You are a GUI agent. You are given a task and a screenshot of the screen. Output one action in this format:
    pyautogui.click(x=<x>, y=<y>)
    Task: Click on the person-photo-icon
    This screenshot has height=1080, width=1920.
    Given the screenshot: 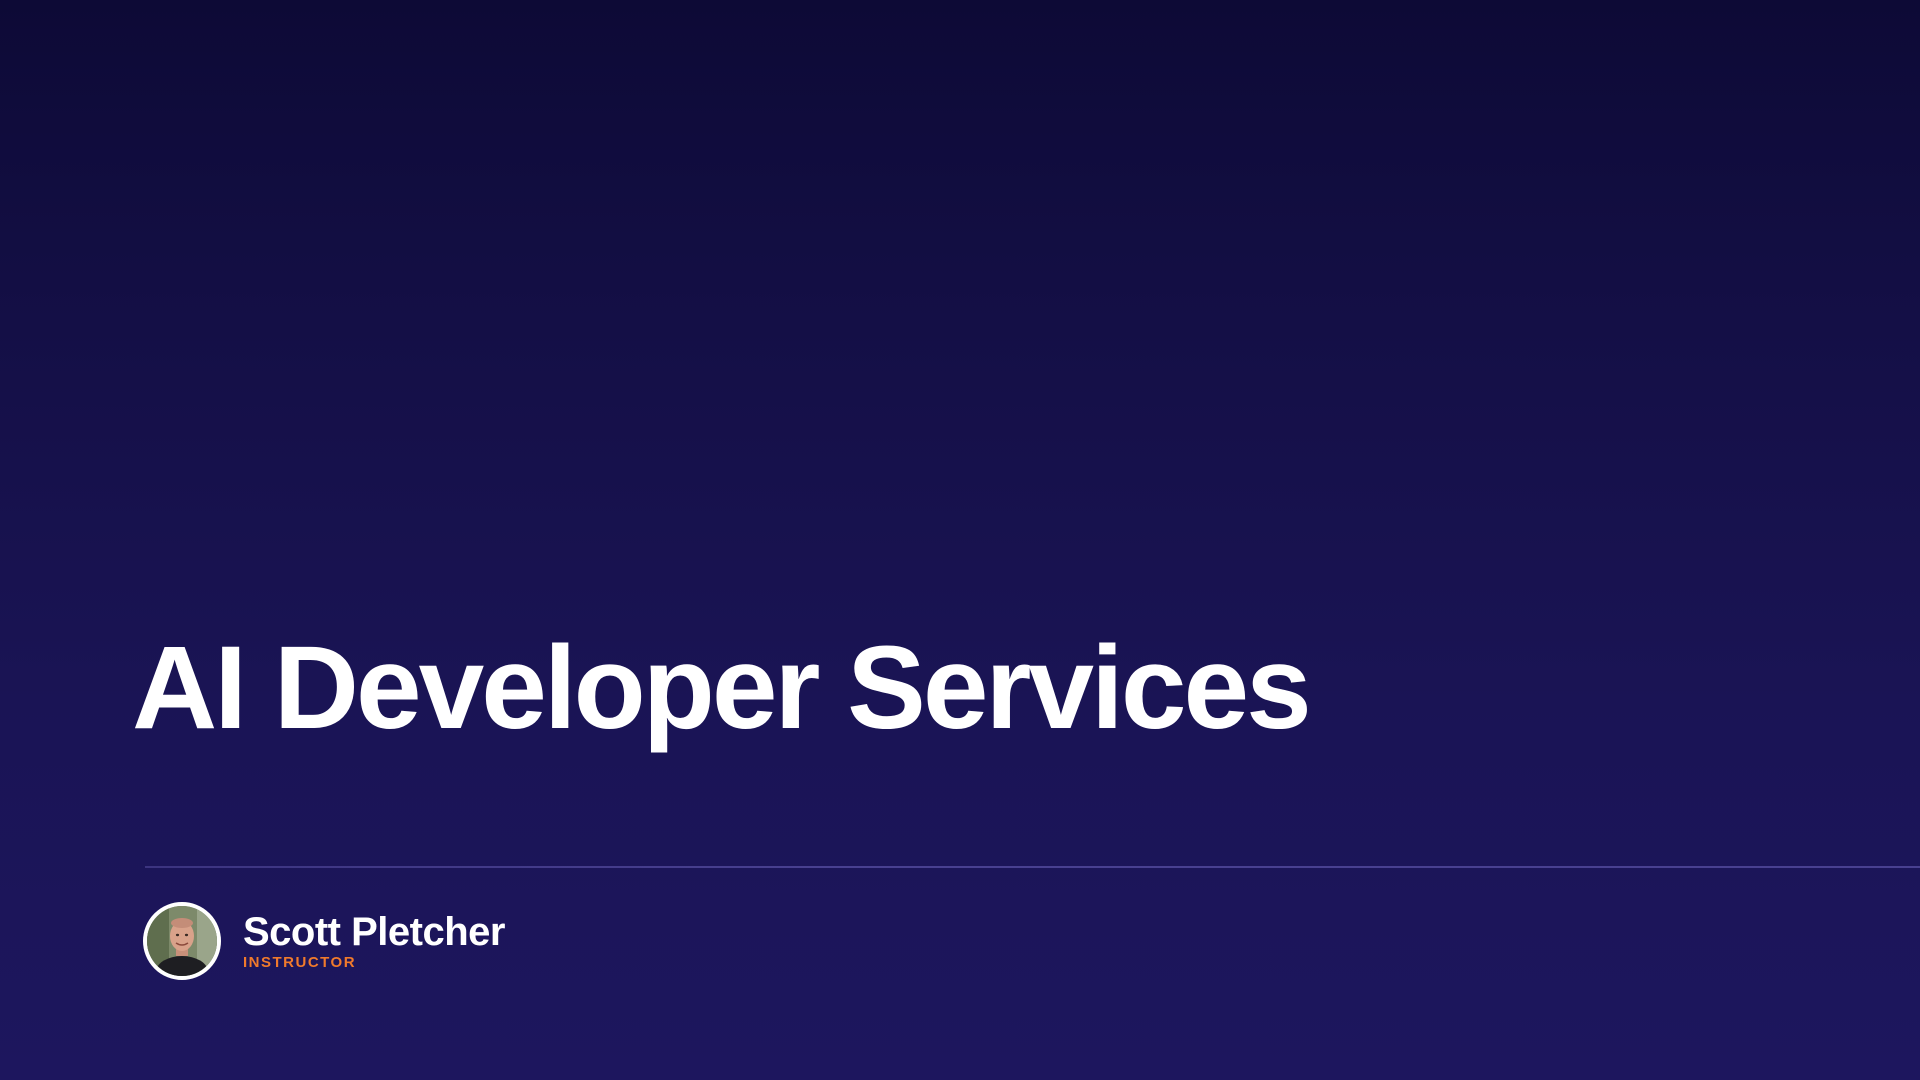 What is the action you would take?
    pyautogui.click(x=182, y=941)
    